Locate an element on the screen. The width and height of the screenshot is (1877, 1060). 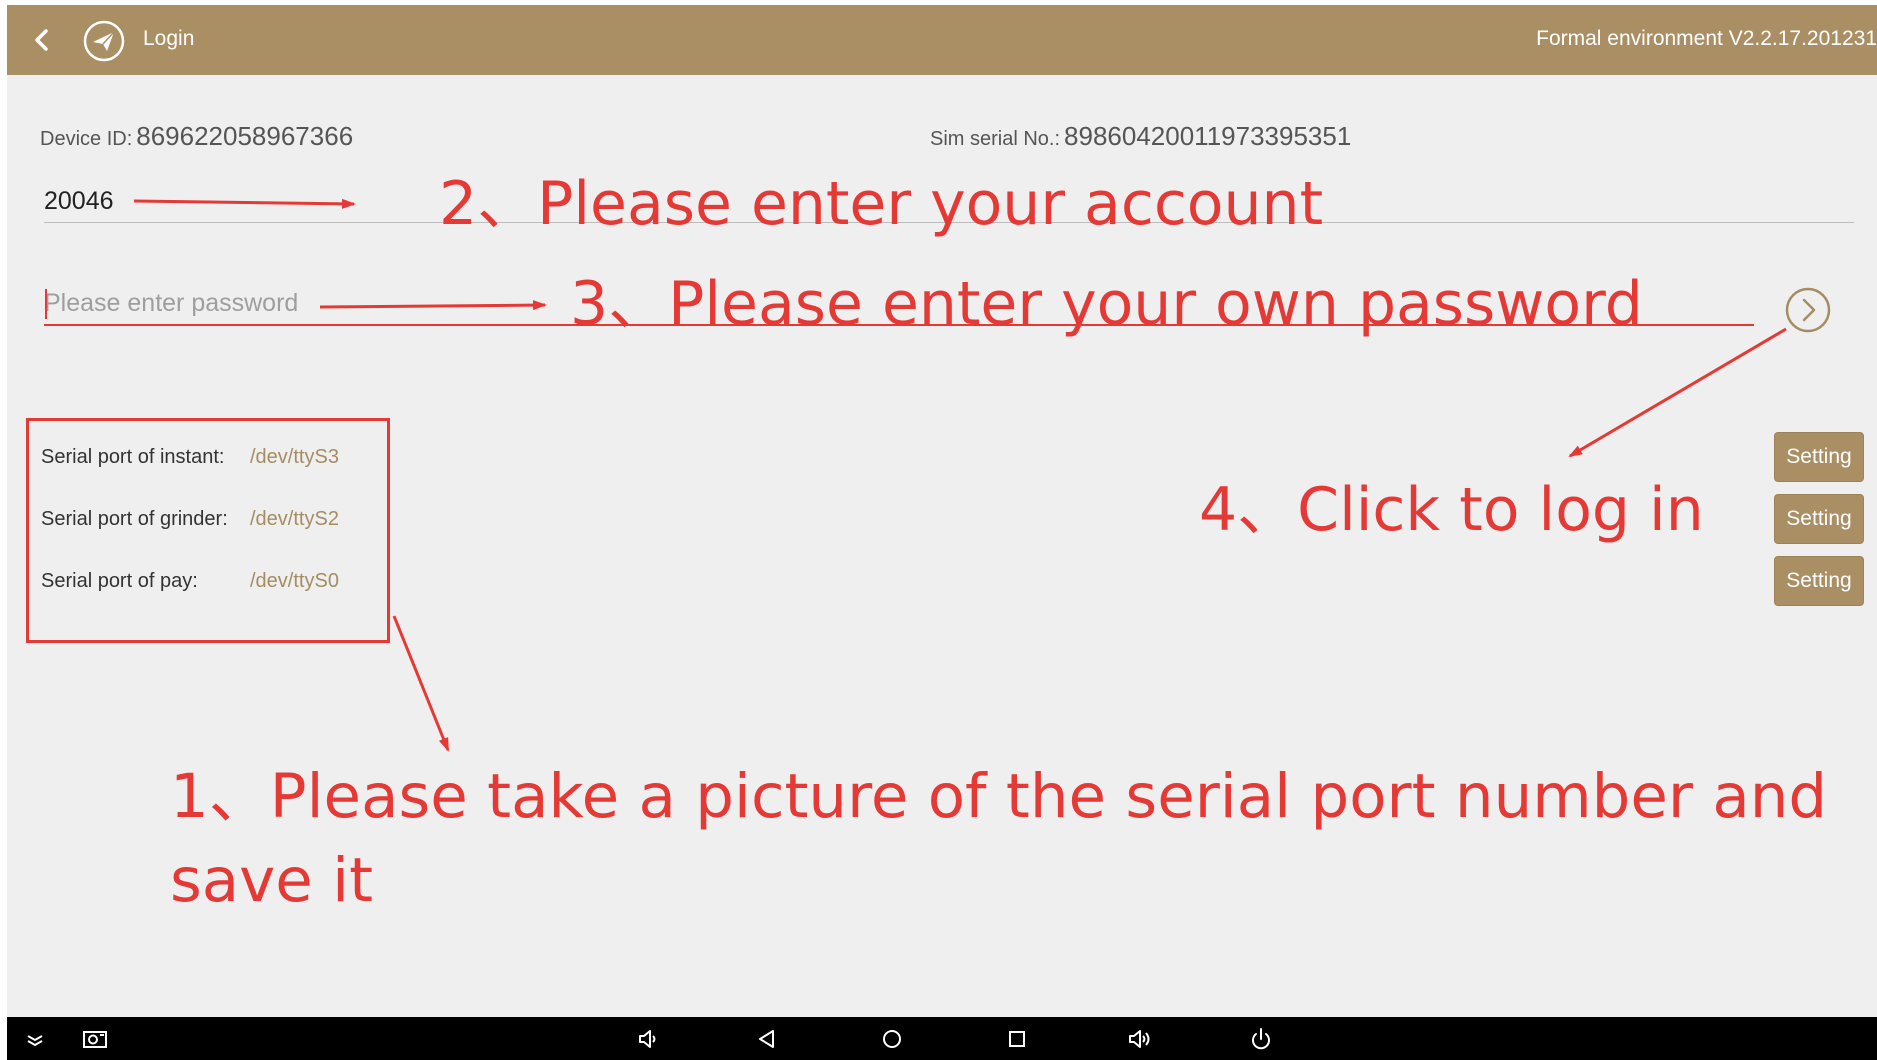
title-bar: Login Formal environment V2.2.17.201231 is located at coordinates (942, 40).